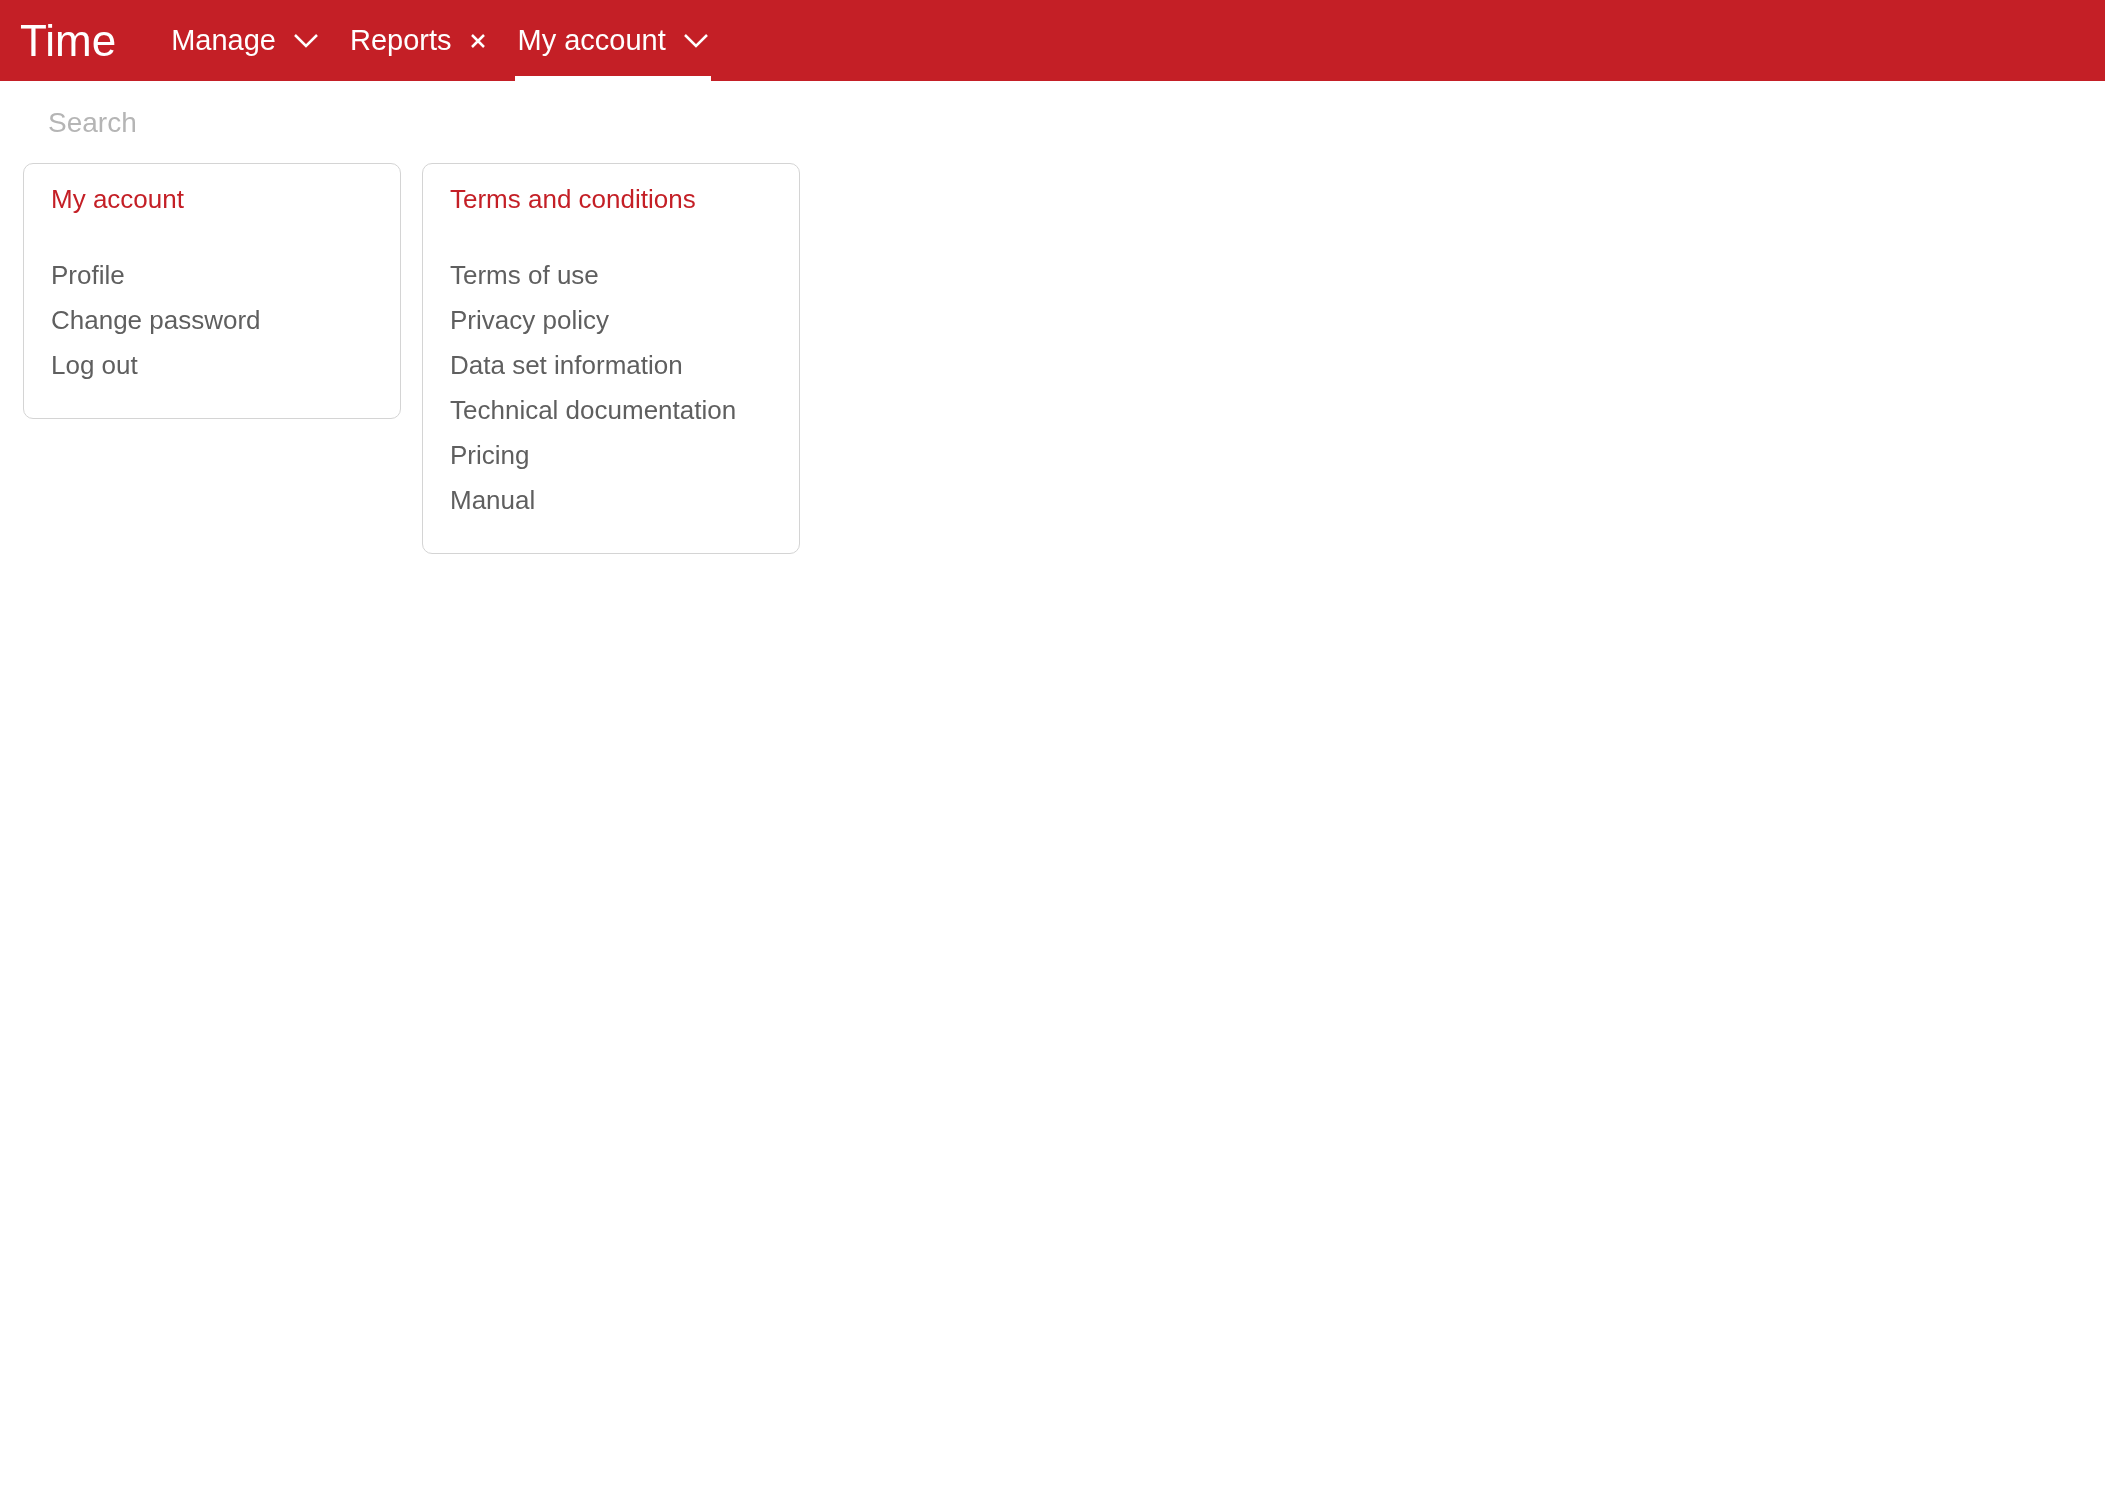  What do you see at coordinates (529, 320) in the screenshot?
I see `menu-link: Privacy policy` at bounding box center [529, 320].